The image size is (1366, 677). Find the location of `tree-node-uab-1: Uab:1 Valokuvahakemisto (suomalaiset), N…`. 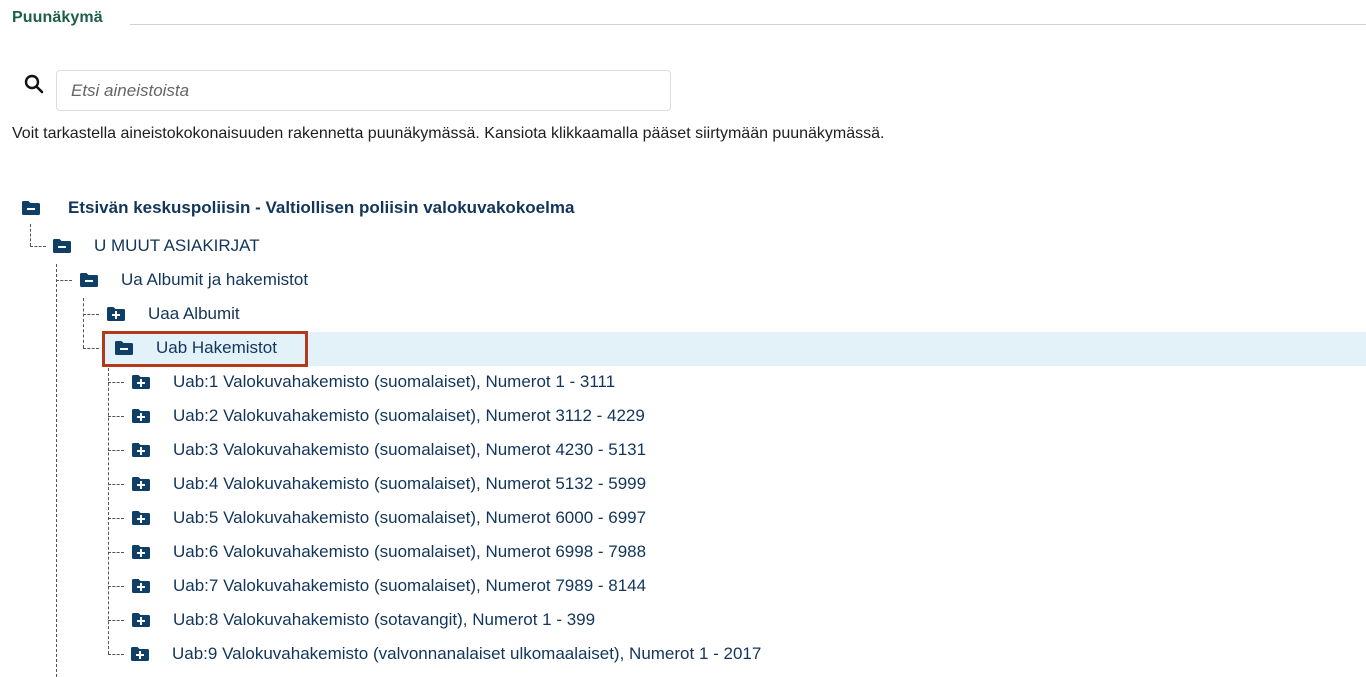

tree-node-uab-1: Uab:1 Valokuvahakemisto (suomalaiset), N… is located at coordinates (373, 382).